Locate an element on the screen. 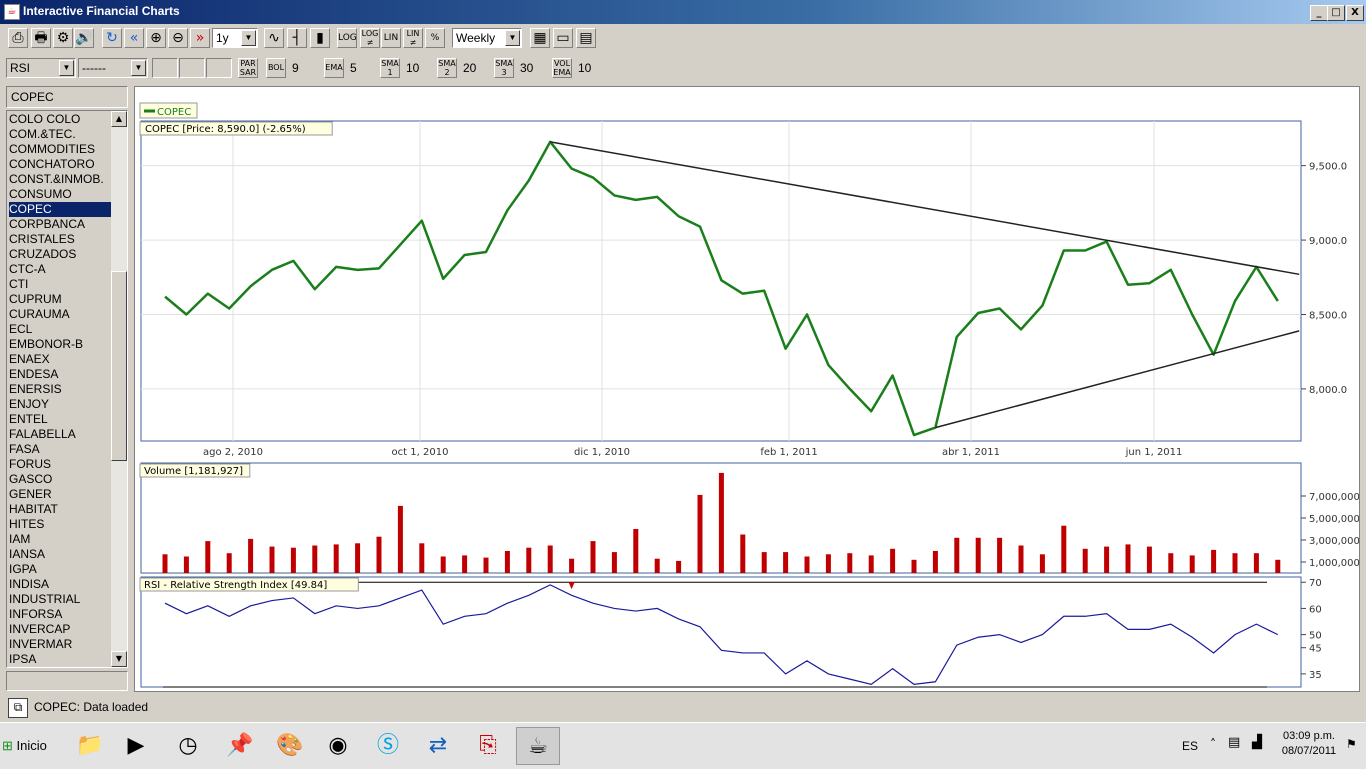  vol-ema-button: VOL EMA is located at coordinates (562, 68).